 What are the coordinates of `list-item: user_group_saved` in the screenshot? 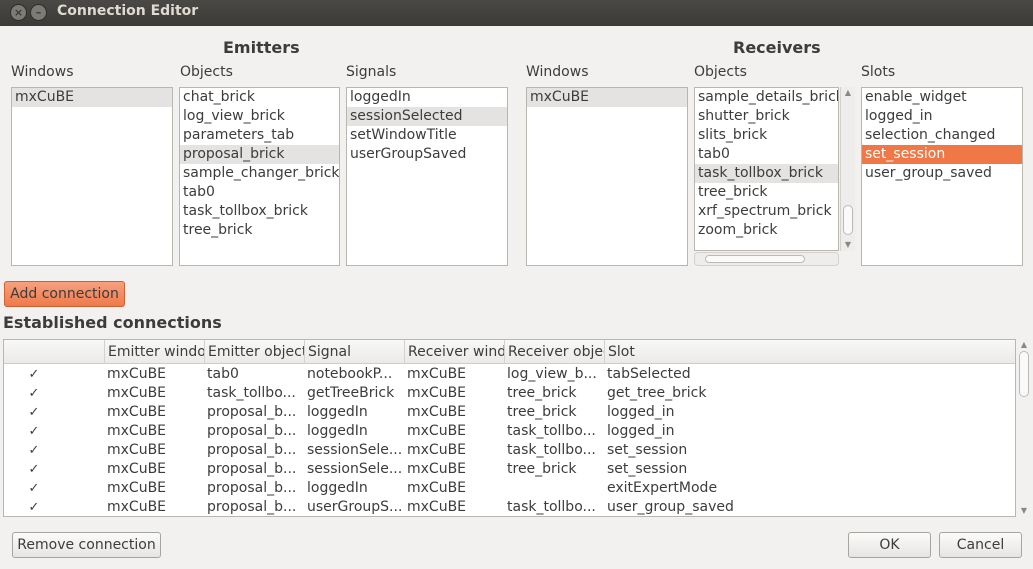 It's located at (942, 173).